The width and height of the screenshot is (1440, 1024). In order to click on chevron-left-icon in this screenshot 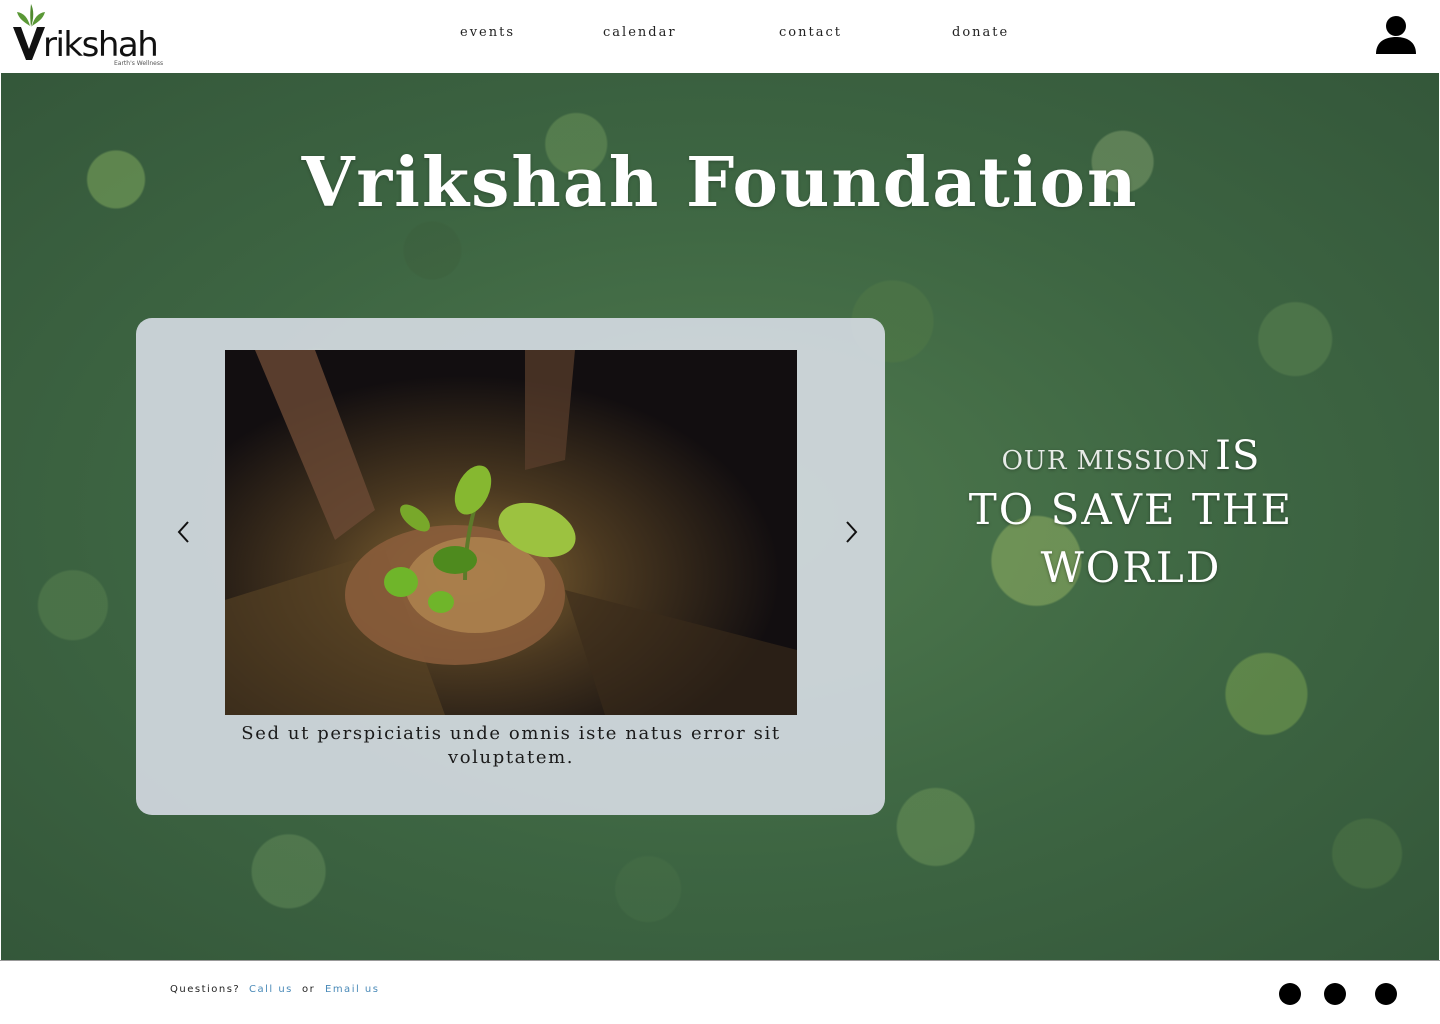, I will do `click(183, 532)`.